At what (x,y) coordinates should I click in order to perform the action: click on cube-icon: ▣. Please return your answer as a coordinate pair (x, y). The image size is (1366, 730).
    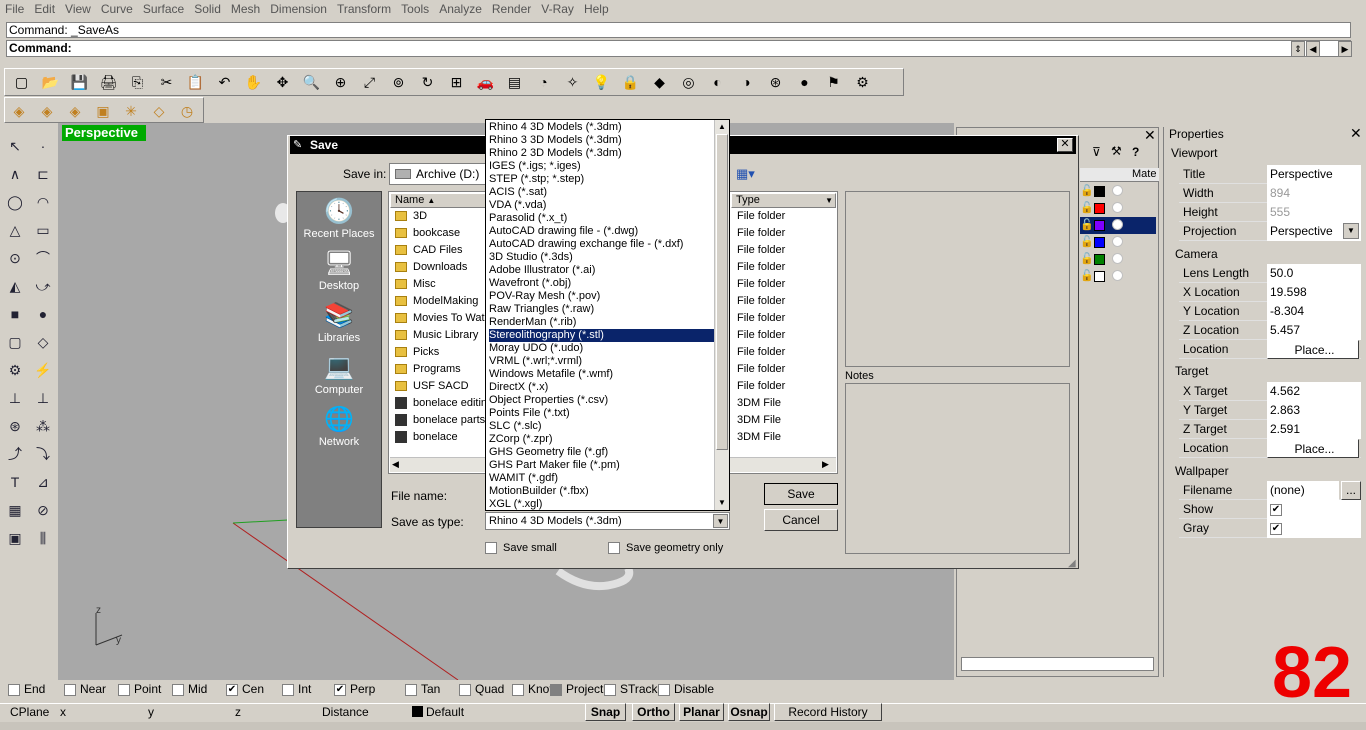
    Looking at the image, I should click on (103, 111).